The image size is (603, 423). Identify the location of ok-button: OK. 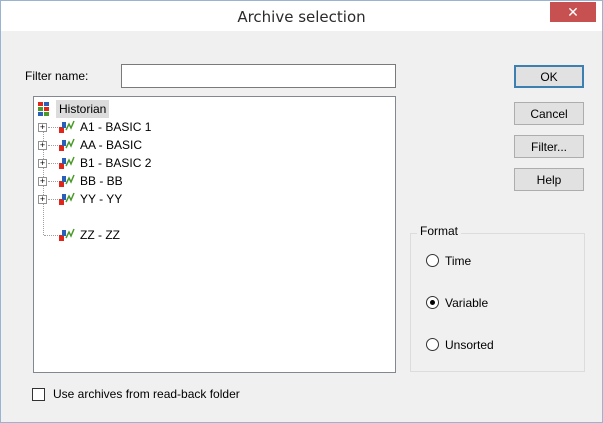
(549, 76).